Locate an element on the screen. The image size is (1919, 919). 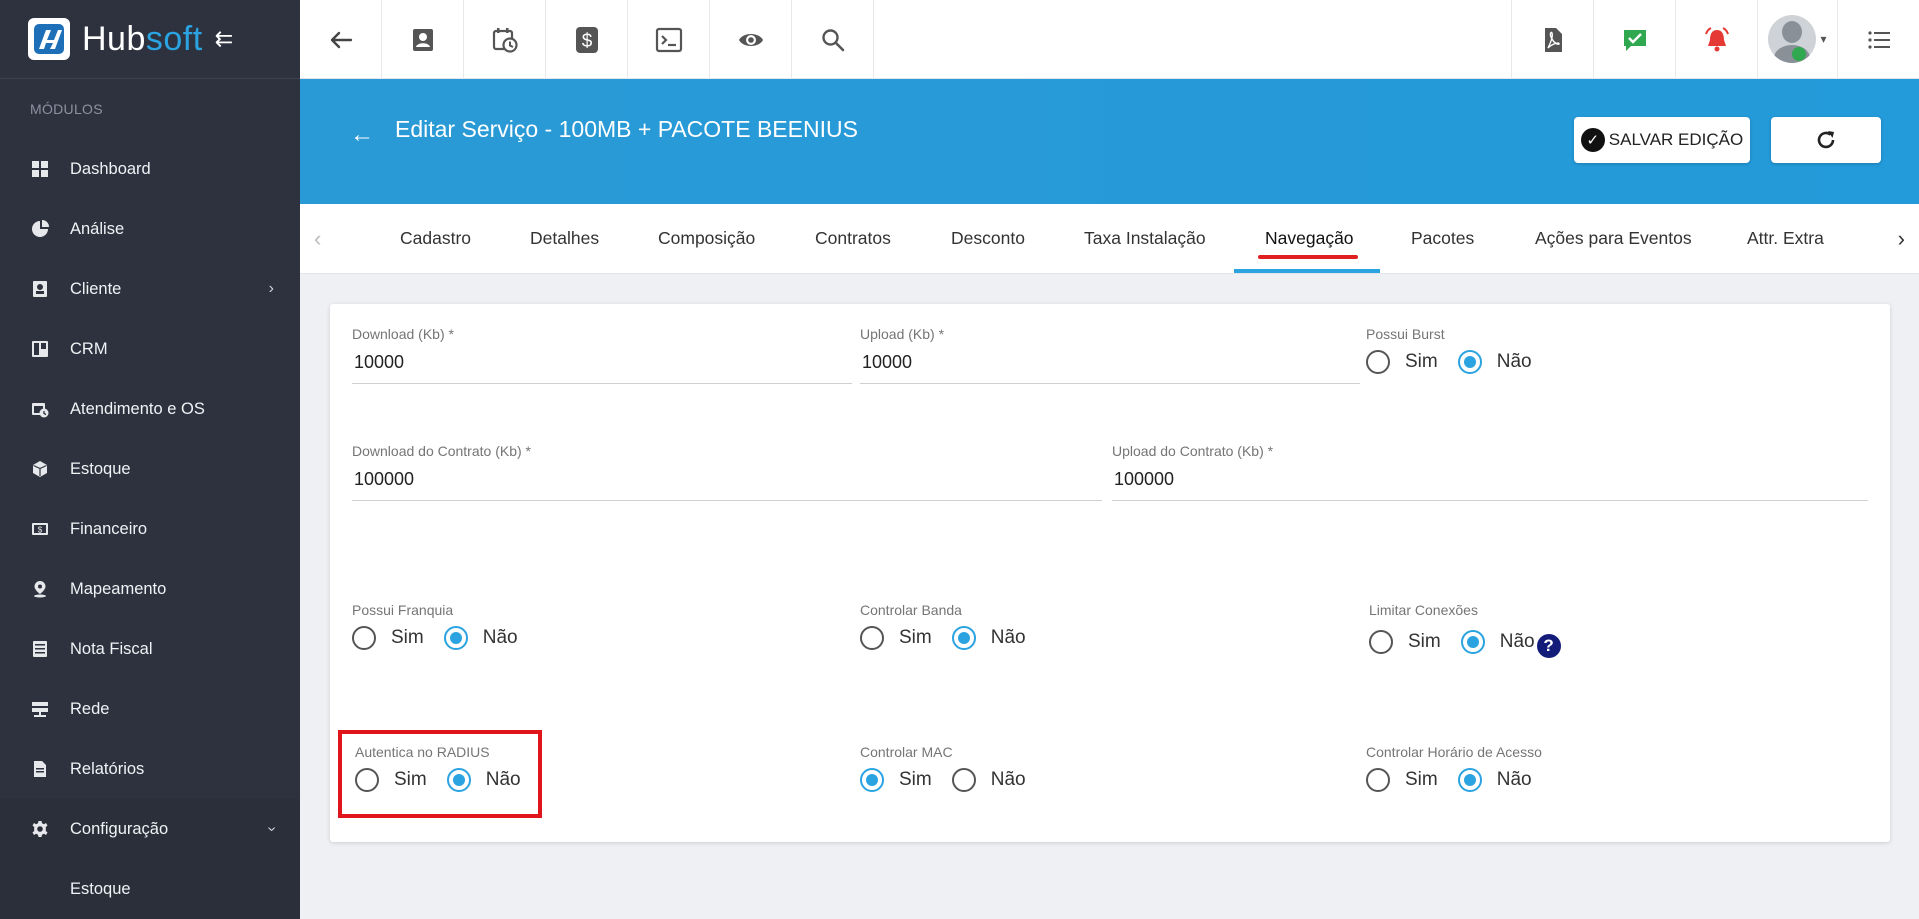
limitar-conexoes-sim-radio: Sim is located at coordinates (1405, 642).